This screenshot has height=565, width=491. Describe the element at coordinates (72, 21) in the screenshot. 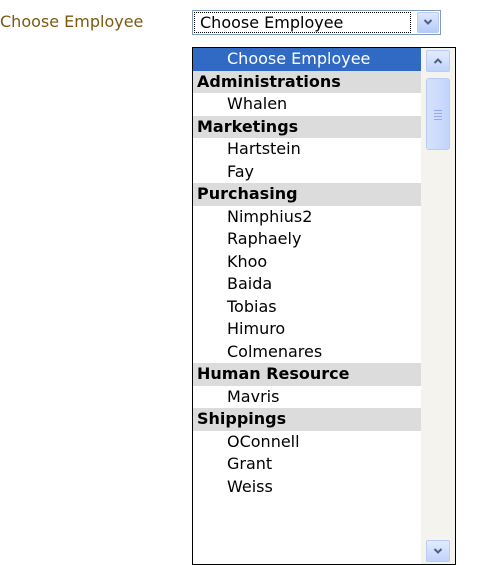

I see `employee-label: Choose Employee` at that location.